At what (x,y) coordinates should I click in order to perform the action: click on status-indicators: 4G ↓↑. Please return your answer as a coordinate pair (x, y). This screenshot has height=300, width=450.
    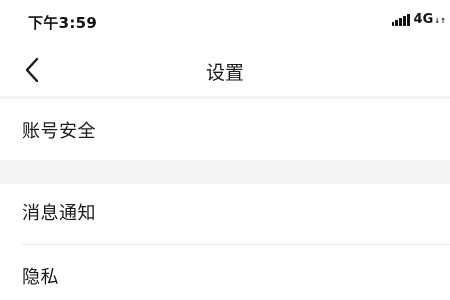
    Looking at the image, I should click on (418, 19).